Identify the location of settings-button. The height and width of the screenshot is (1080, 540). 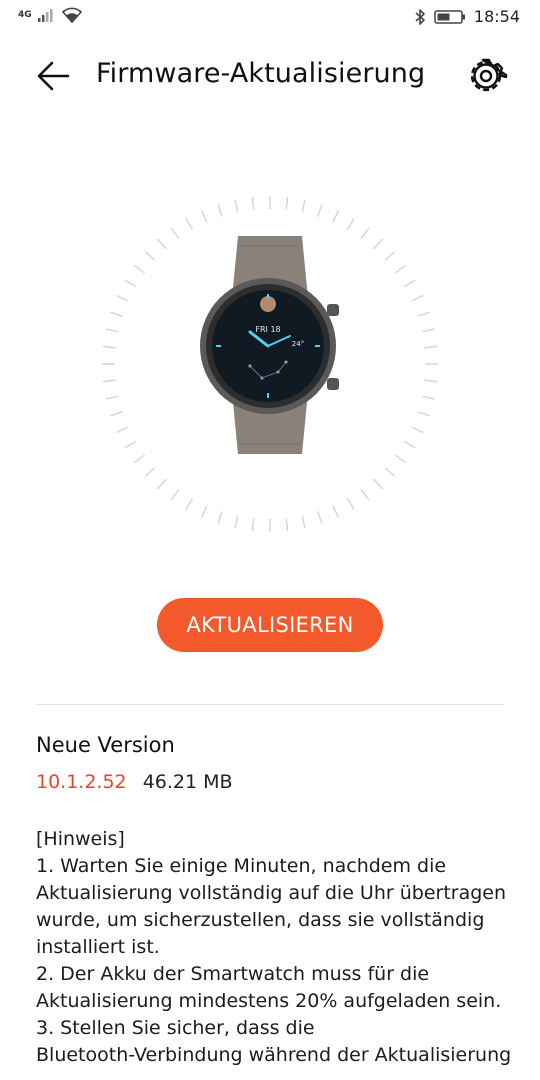
(486, 76).